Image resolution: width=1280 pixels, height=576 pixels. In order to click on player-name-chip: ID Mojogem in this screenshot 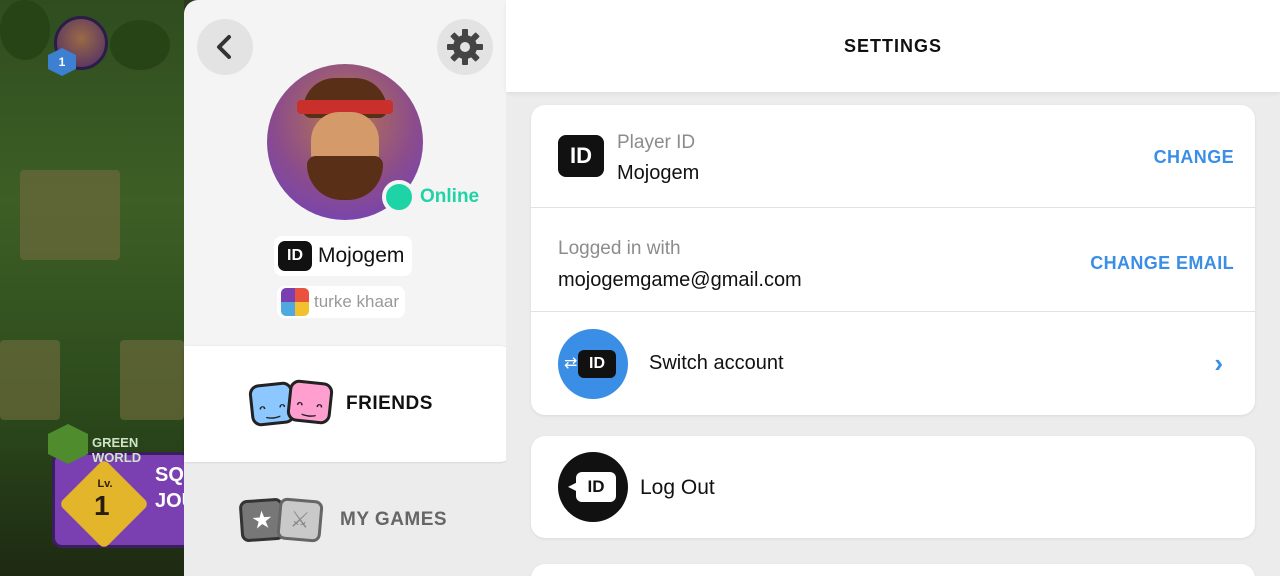, I will do `click(343, 256)`.